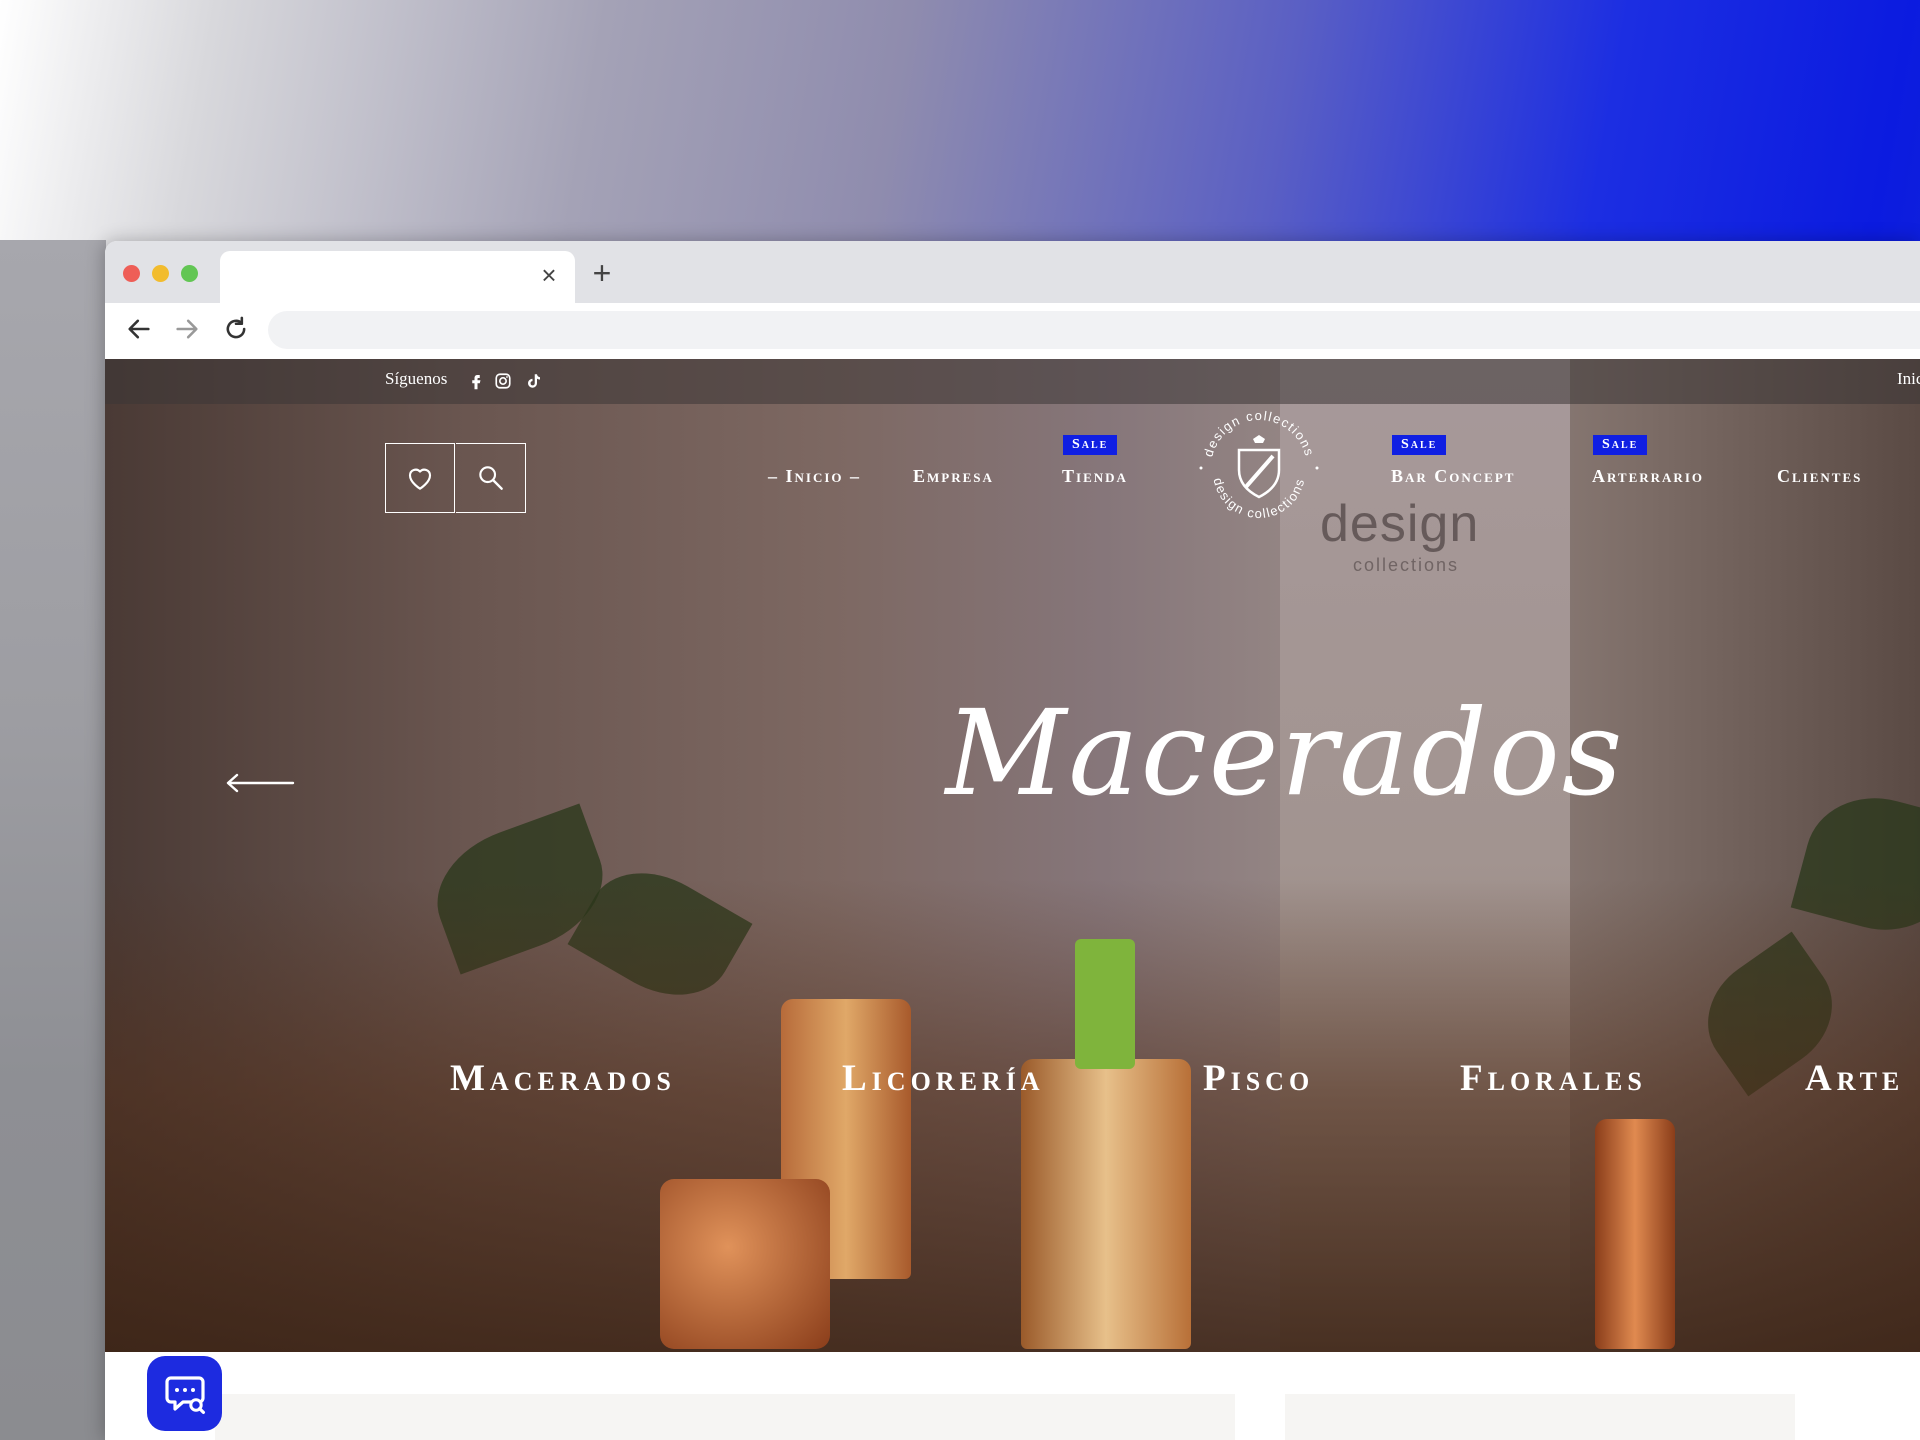  Describe the element at coordinates (1285, 753) in the screenshot. I see `hero-title: Macerados` at that location.